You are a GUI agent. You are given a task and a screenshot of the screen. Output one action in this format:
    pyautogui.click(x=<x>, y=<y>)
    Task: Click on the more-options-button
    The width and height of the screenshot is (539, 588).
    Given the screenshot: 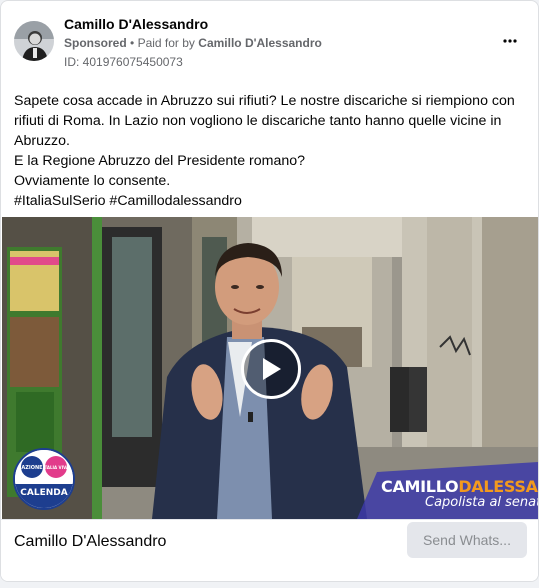 What is the action you would take?
    pyautogui.click(x=510, y=41)
    